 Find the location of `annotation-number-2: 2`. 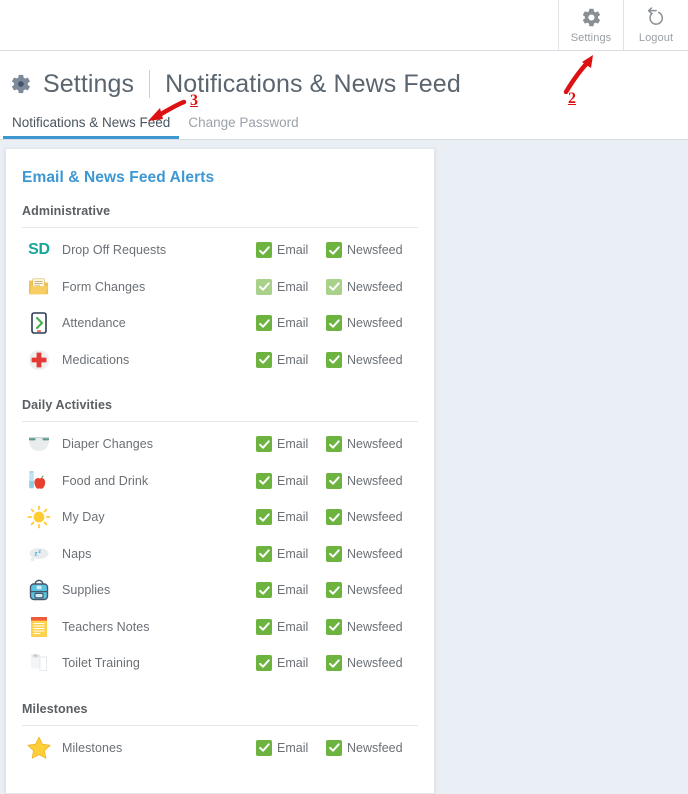

annotation-number-2: 2 is located at coordinates (572, 98).